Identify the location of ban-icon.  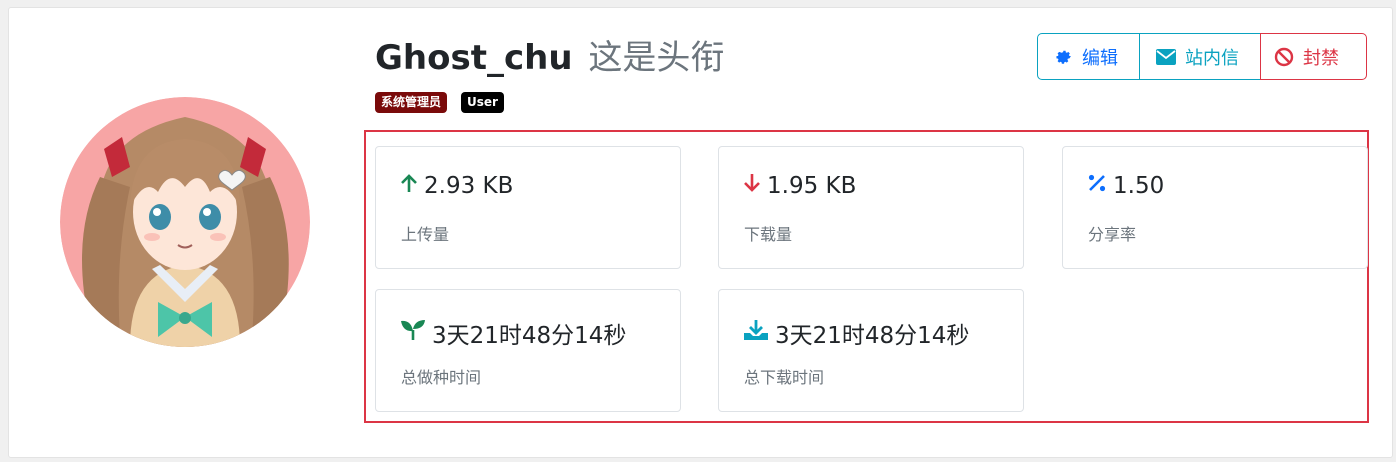
(1284, 57).